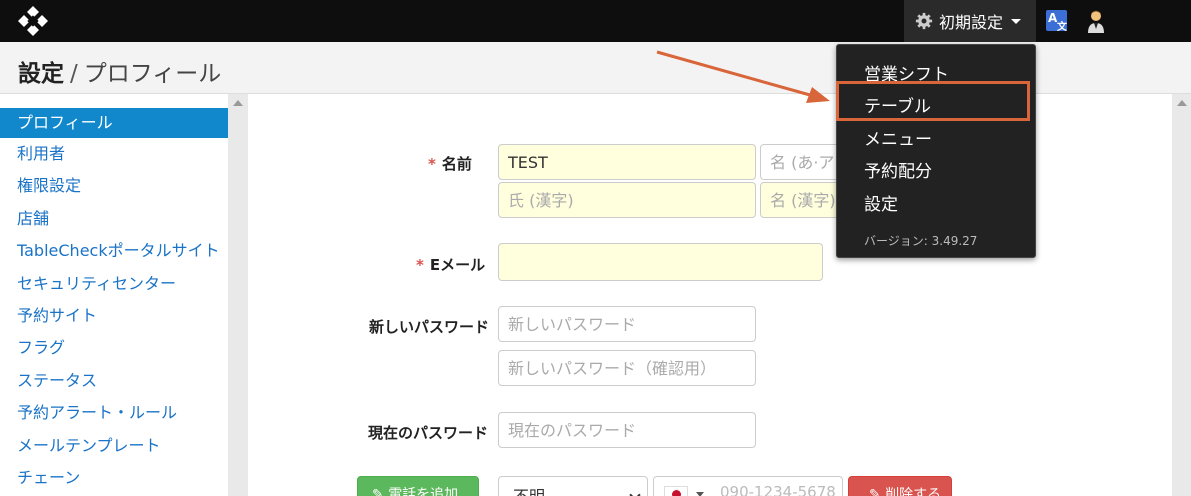  What do you see at coordinates (429, 327) in the screenshot?
I see `new-password-label: 新しいパスワード` at bounding box center [429, 327].